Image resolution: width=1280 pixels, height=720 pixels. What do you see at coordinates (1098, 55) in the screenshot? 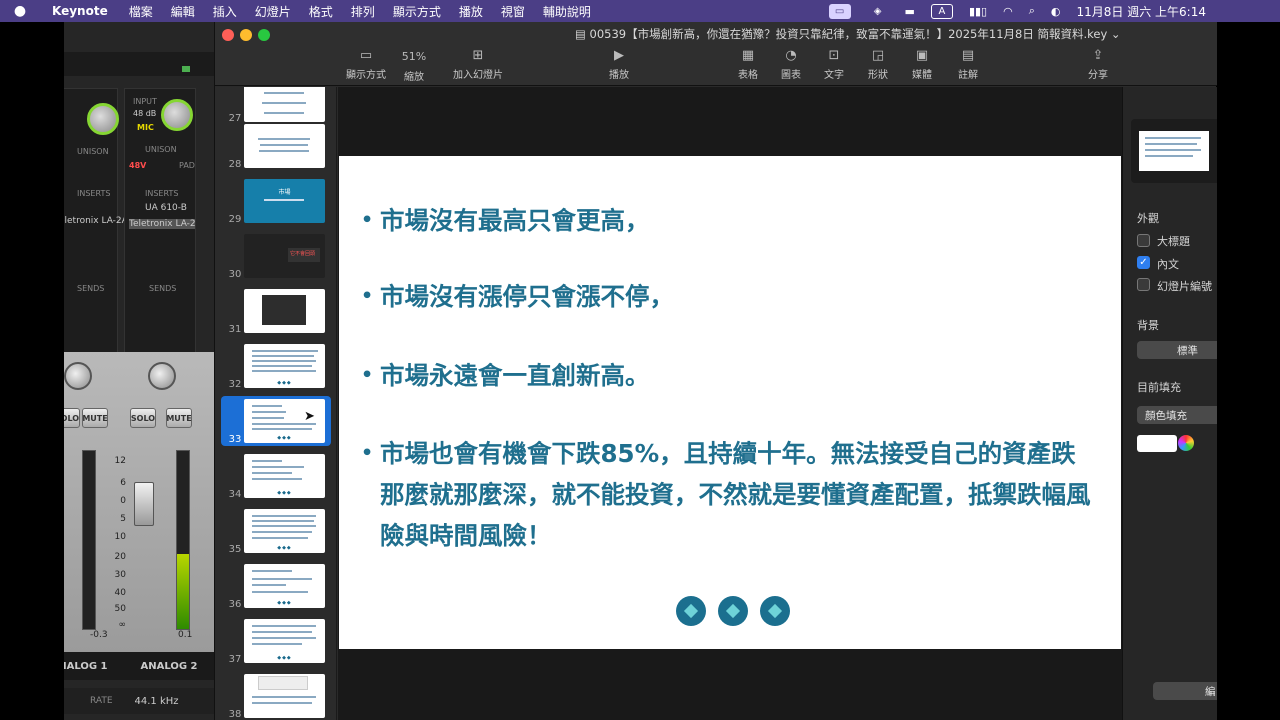
I see `share-icon: ⇪` at bounding box center [1098, 55].